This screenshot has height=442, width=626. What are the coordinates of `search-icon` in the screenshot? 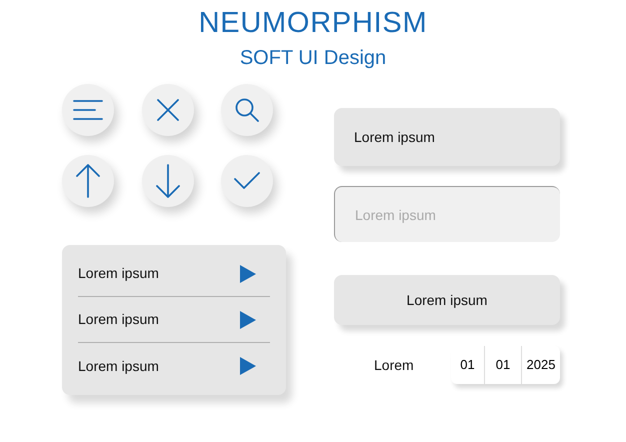 It's located at (247, 110).